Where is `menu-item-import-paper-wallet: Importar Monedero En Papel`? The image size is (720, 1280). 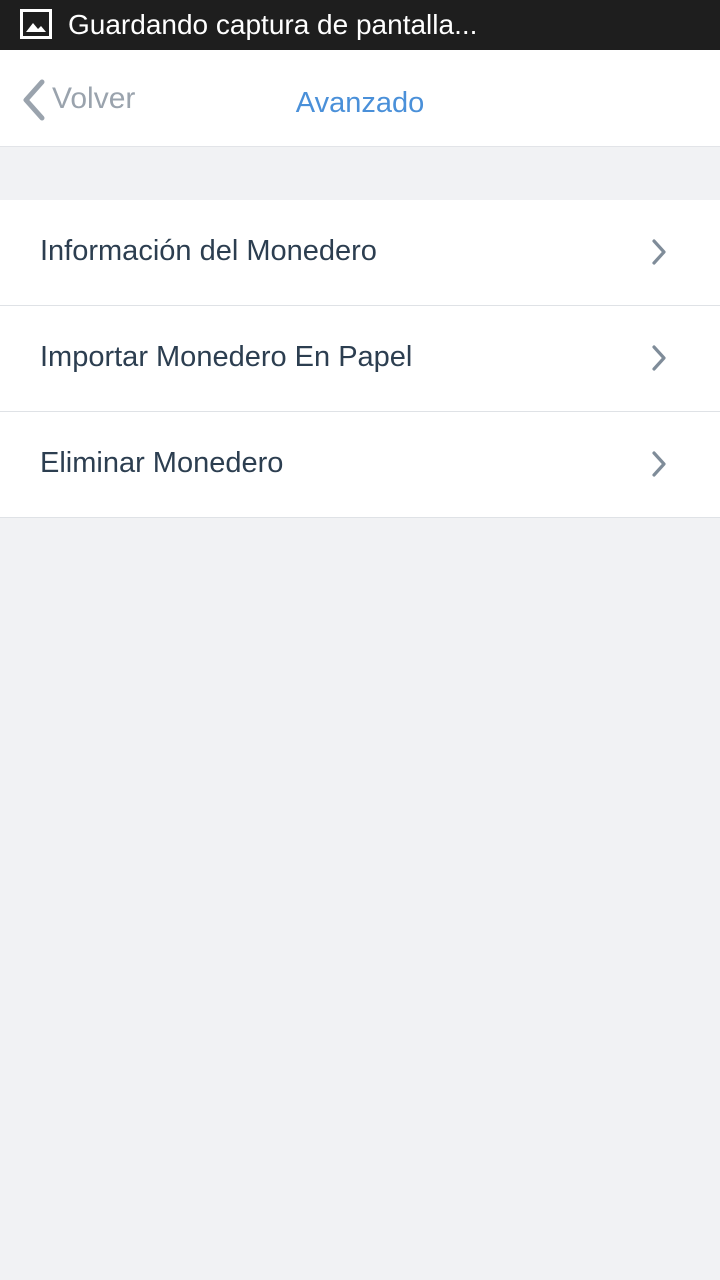
menu-item-import-paper-wallet: Importar Monedero En Papel is located at coordinates (360, 359).